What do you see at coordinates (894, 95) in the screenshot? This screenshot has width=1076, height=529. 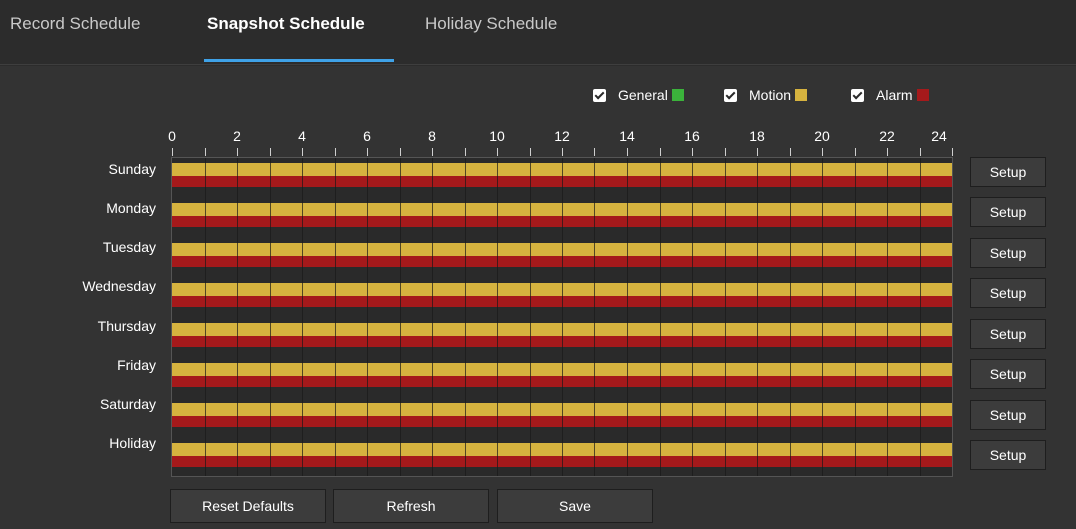 I see `legend-alarm-label: Alarm` at bounding box center [894, 95].